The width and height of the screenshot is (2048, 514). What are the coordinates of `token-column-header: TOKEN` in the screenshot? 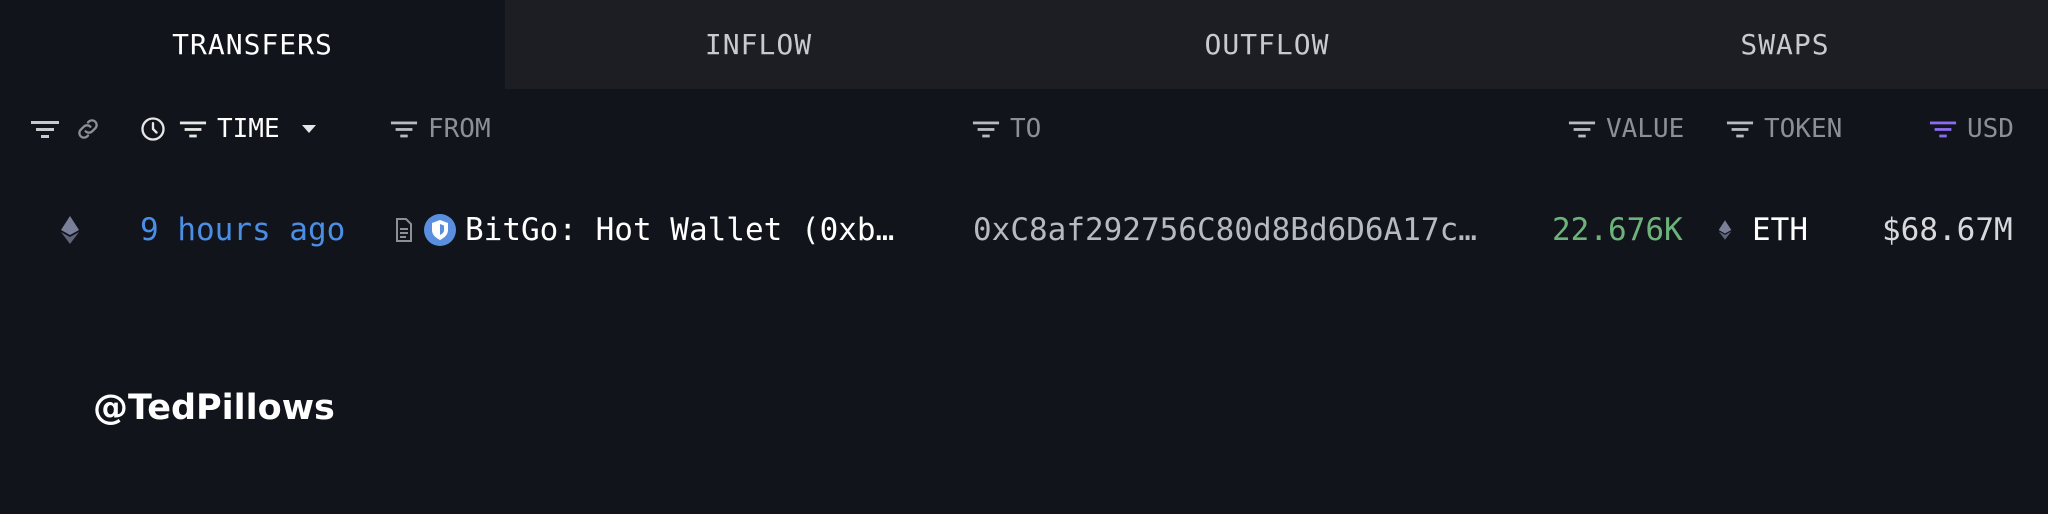 It's located at (1784, 129).